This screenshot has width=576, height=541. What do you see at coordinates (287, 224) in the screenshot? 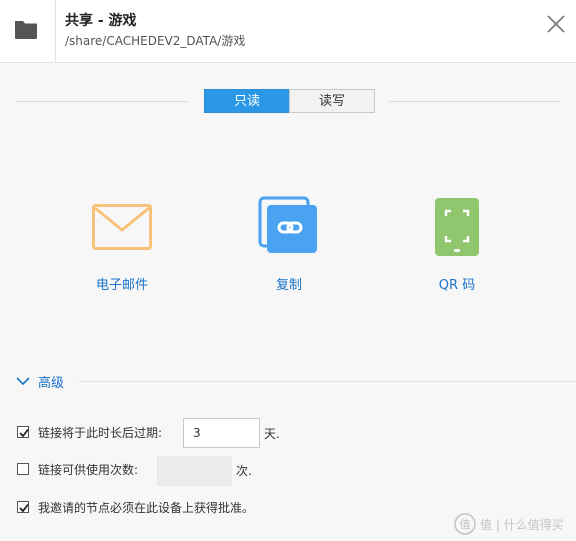
I see `copy-link-icon` at bounding box center [287, 224].